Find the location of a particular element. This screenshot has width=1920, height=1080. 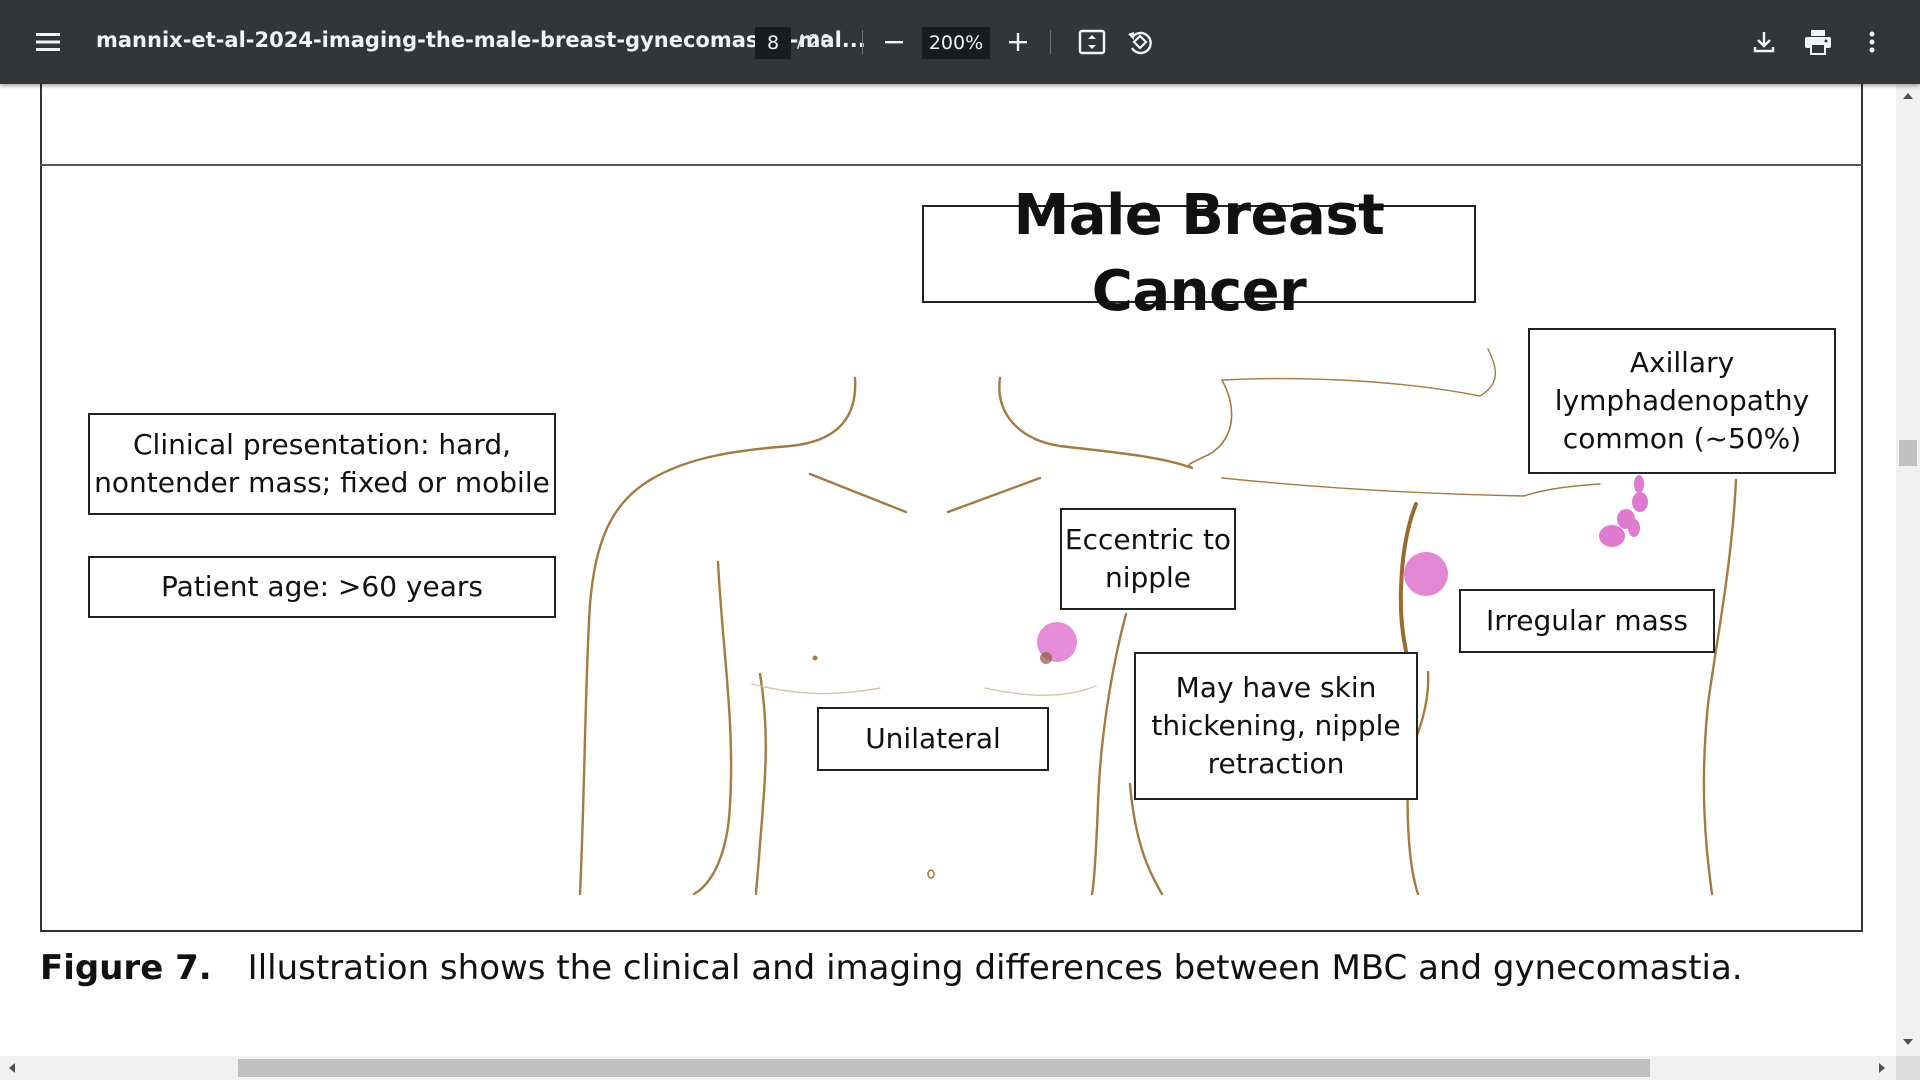

print-icon is located at coordinates (1818, 42).